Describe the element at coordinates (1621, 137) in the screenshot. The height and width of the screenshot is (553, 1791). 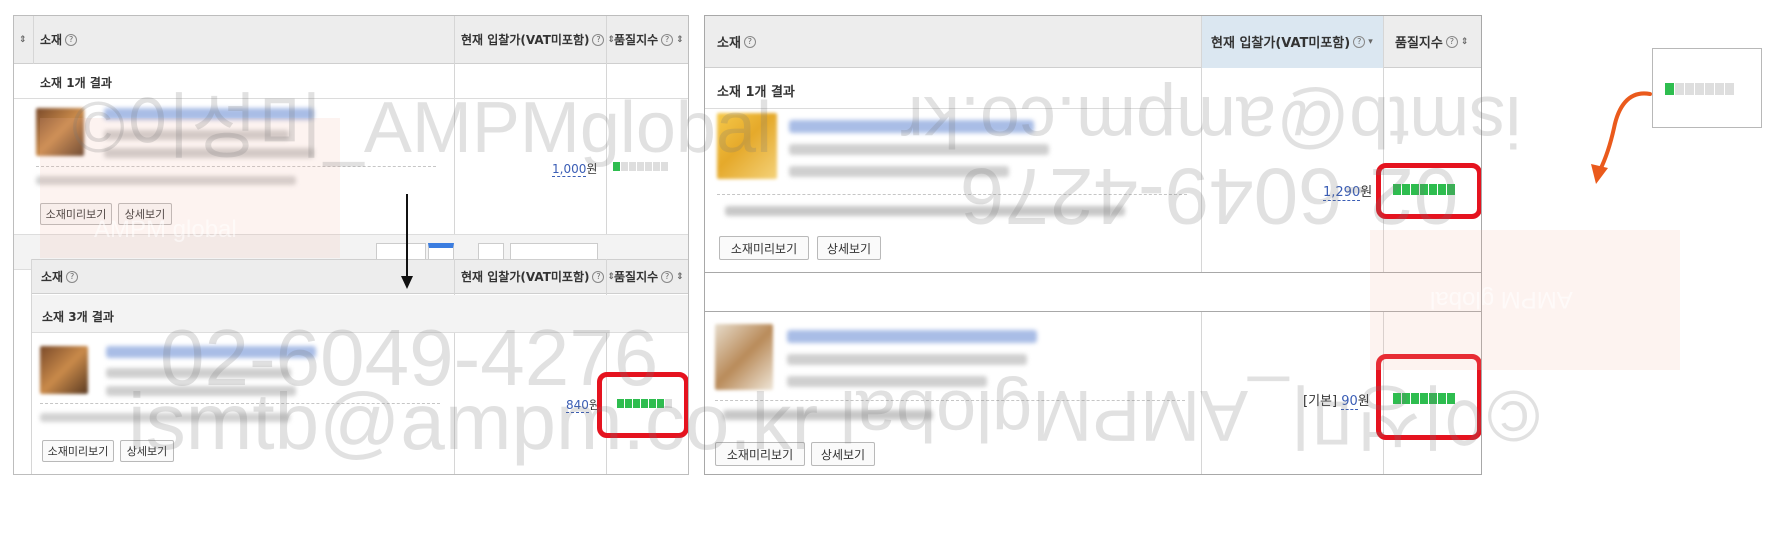
I see `callout-arrow-icon` at that location.